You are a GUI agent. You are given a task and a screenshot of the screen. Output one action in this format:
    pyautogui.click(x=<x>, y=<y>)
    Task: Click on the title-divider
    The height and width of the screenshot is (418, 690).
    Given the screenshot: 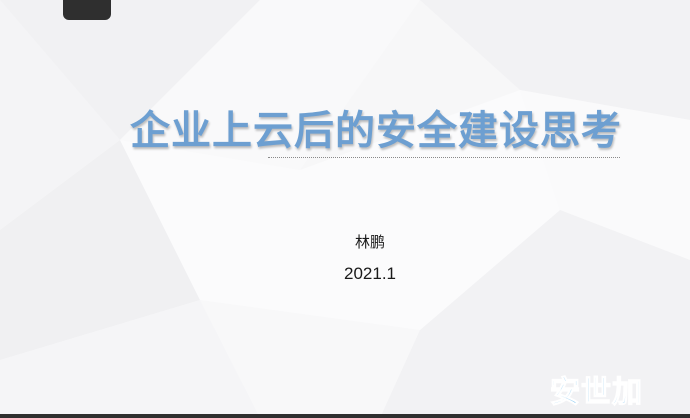 What is the action you would take?
    pyautogui.click(x=444, y=157)
    